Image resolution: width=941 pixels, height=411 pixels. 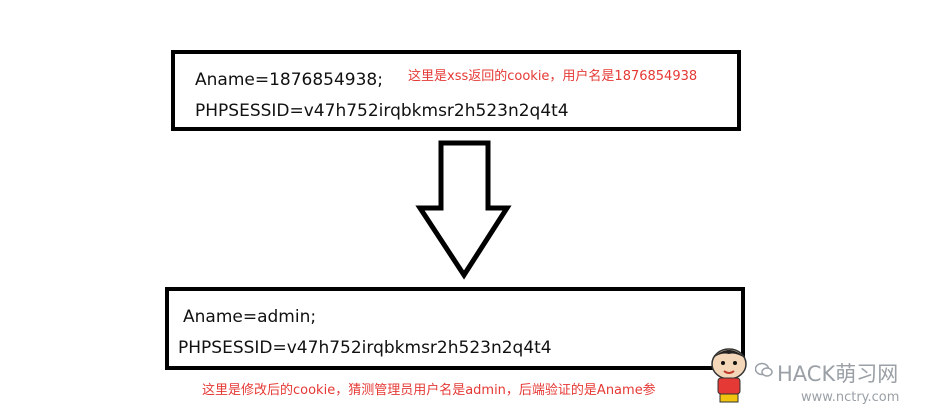 What do you see at coordinates (764, 369) in the screenshot?
I see `wechat-icon` at bounding box center [764, 369].